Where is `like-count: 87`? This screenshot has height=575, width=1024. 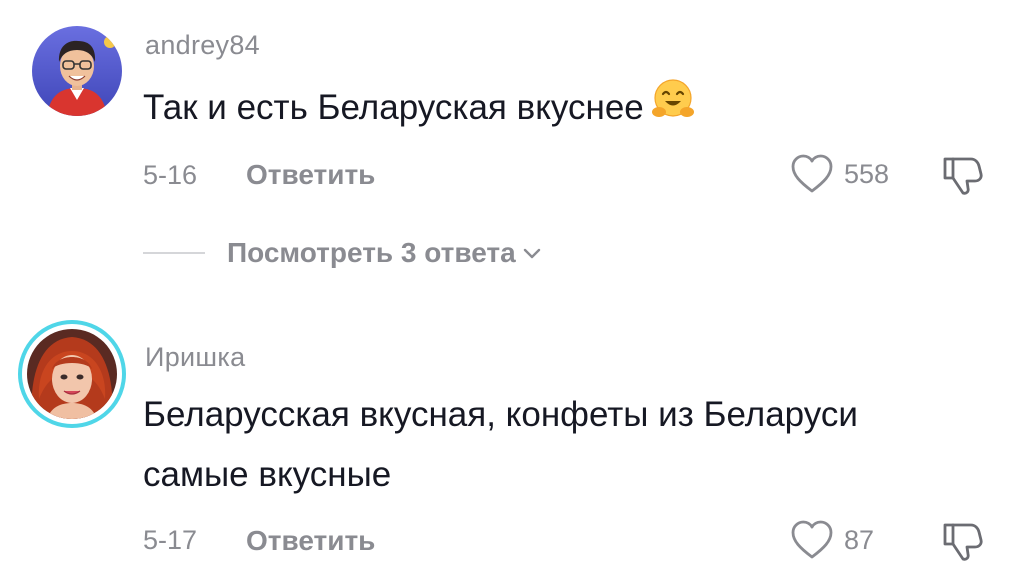 like-count: 87 is located at coordinates (859, 539).